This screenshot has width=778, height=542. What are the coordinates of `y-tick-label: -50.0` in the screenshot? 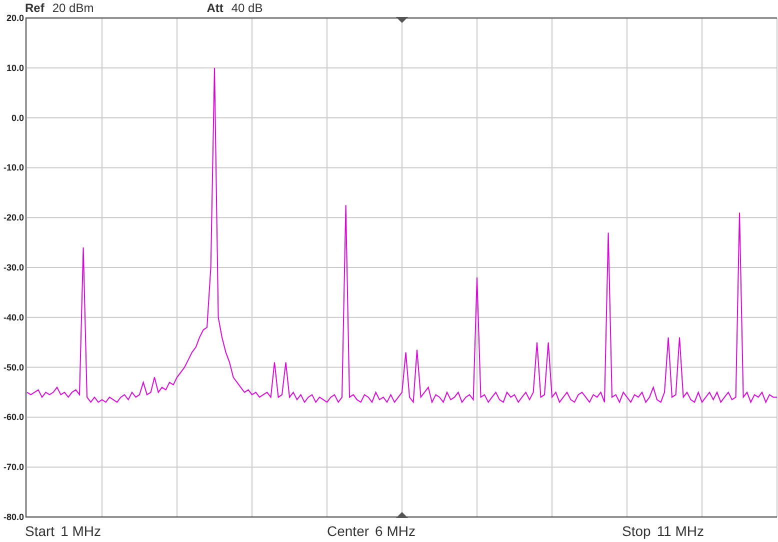 It's located at (13, 367).